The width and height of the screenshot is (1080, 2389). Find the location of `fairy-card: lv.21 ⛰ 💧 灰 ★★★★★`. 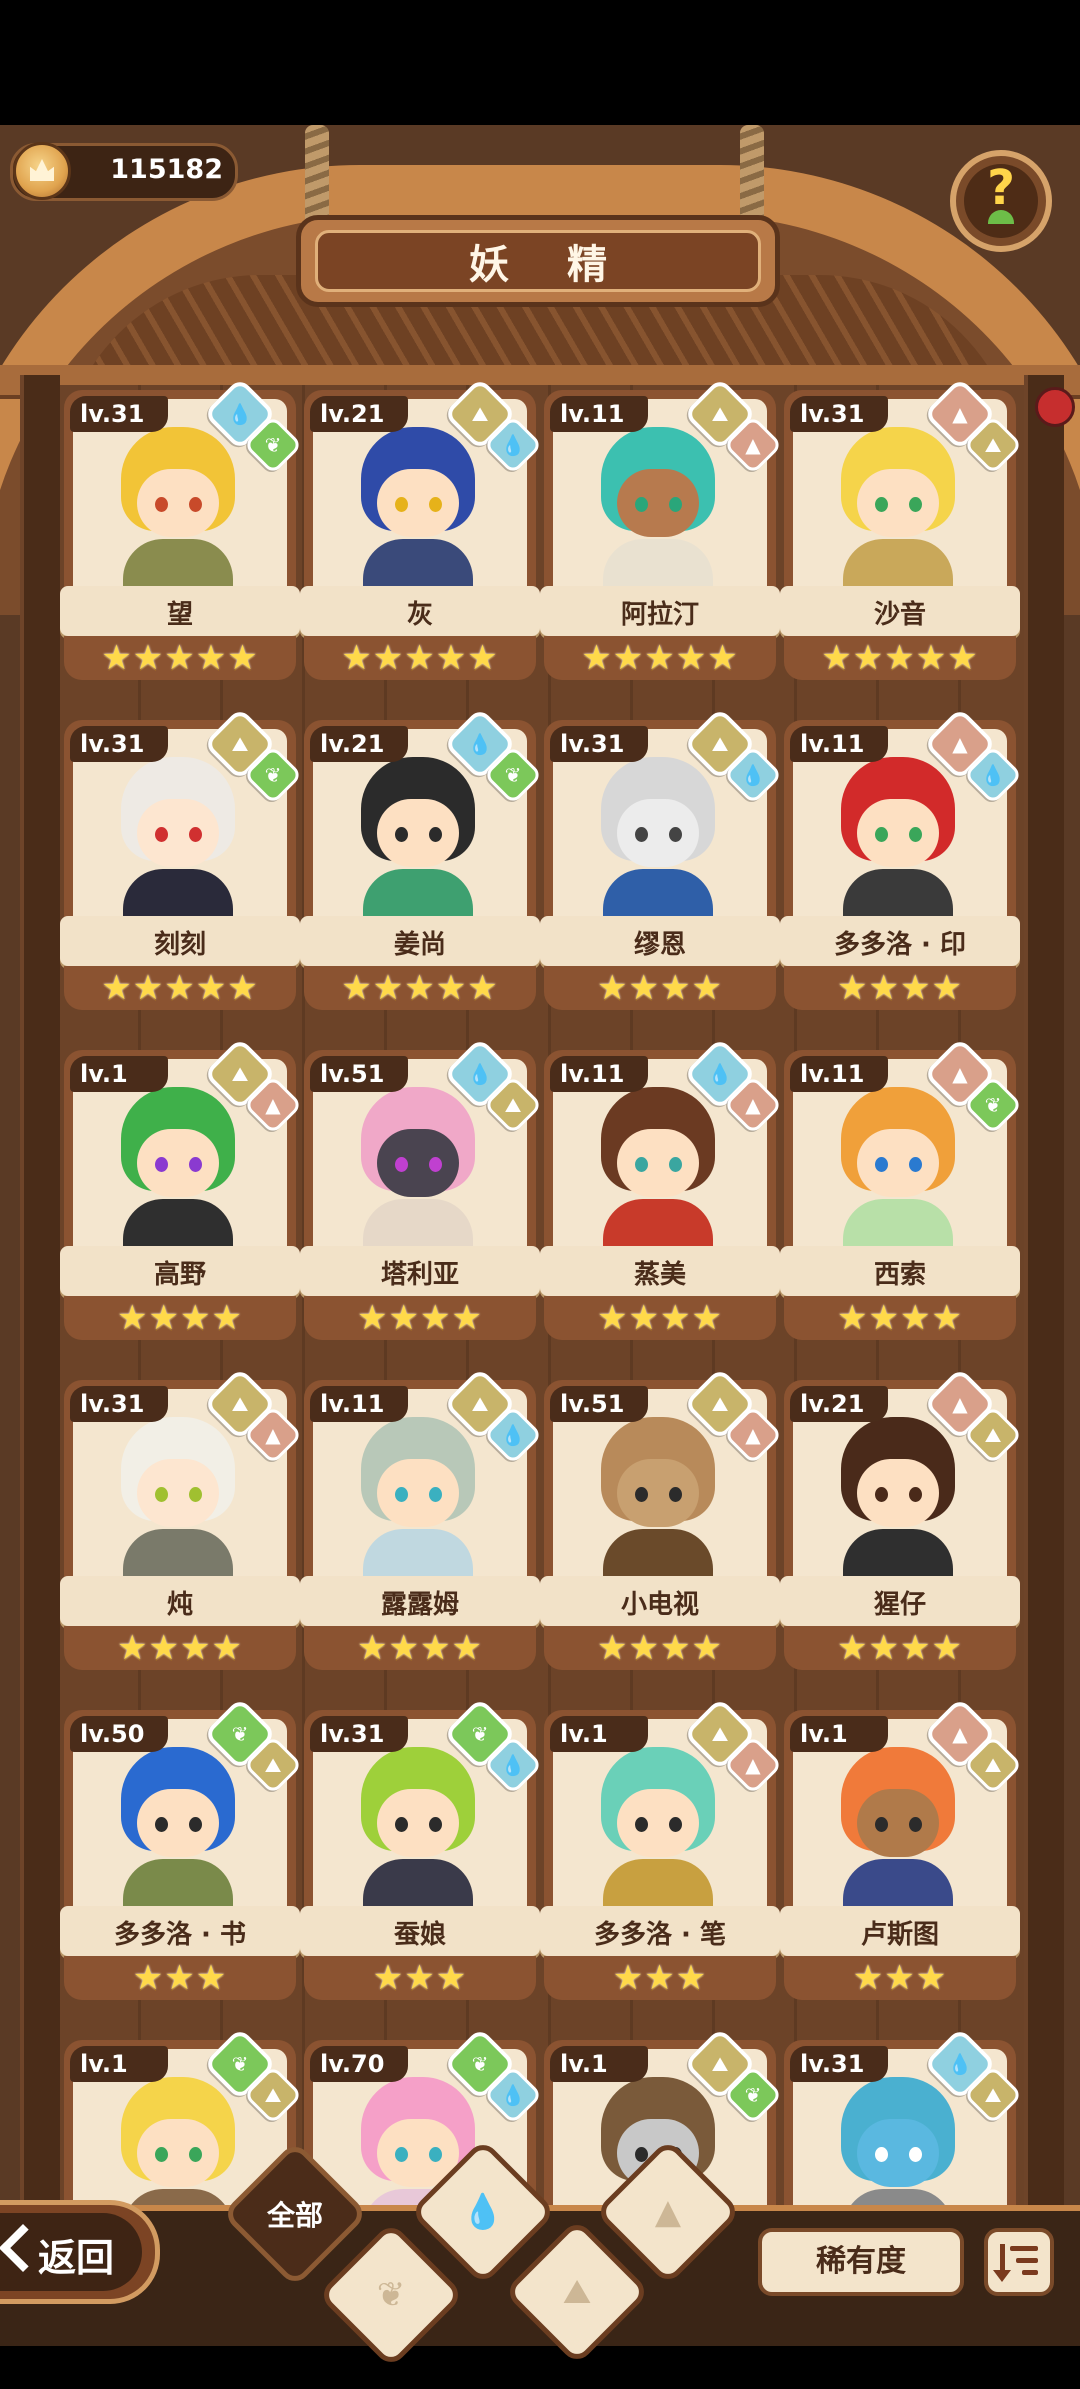

fairy-card: lv.21 ⛰ 💧 灰 ★★★★★ is located at coordinates (421, 528).